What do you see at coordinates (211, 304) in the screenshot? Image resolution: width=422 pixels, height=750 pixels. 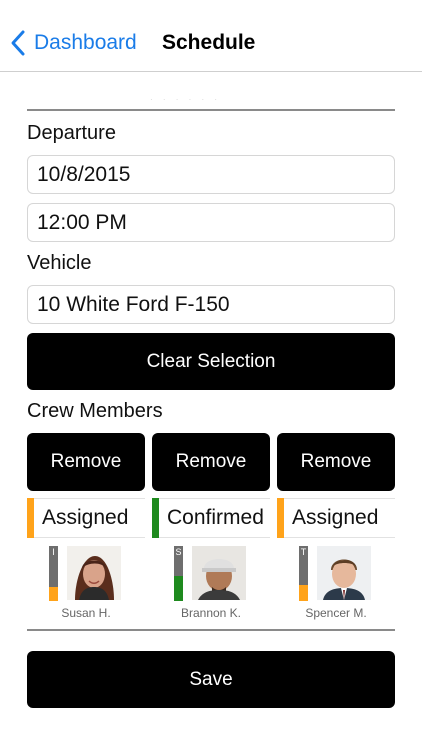 I see `vehicle-field: 10 White Ford F-150` at bounding box center [211, 304].